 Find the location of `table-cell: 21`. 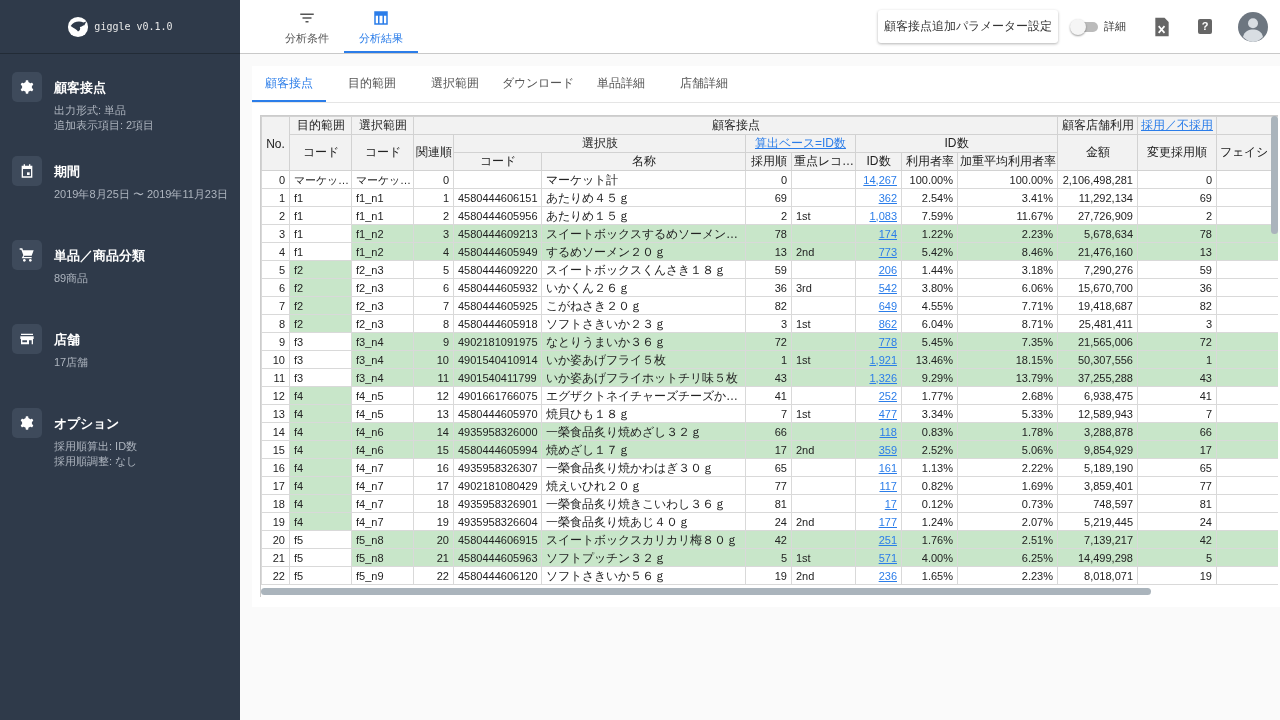

table-cell: 21 is located at coordinates (275, 557).